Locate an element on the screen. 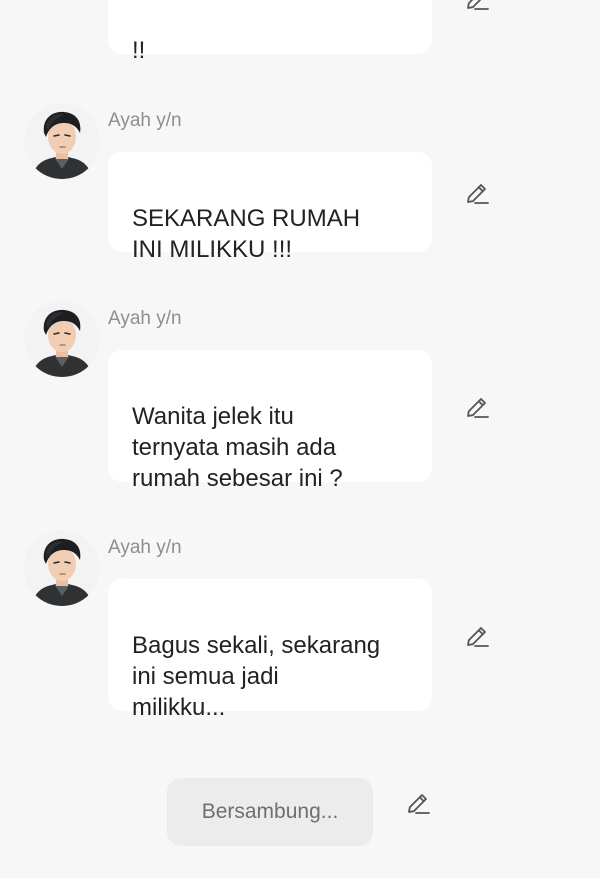 This screenshot has width=600, height=878. message-text: !! is located at coordinates (139, 50).